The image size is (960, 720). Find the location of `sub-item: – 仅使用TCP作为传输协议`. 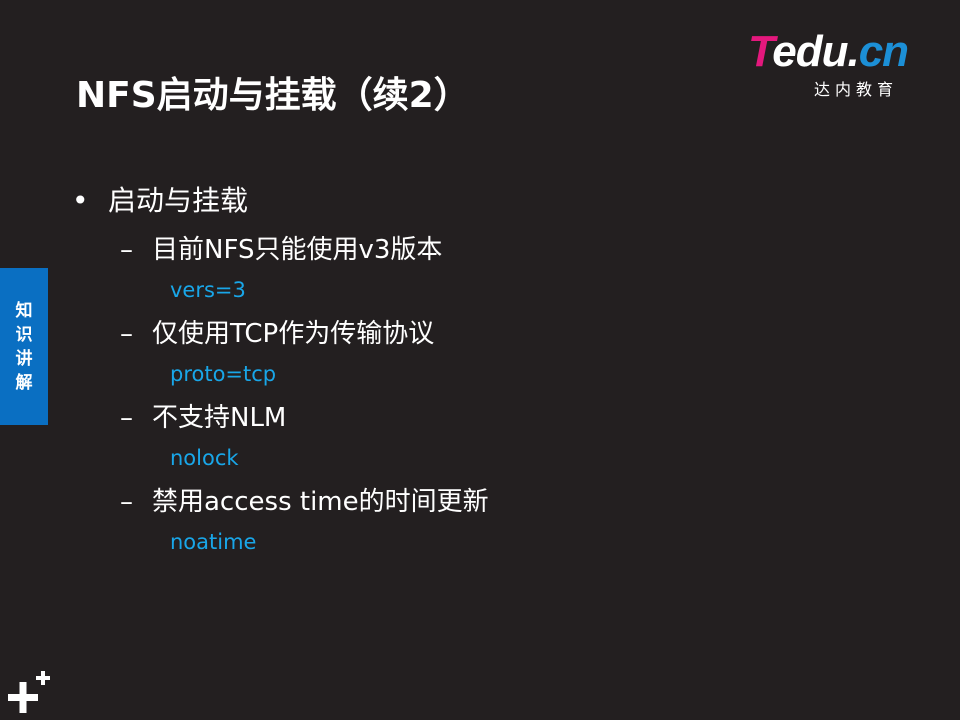

sub-item: – 仅使用TCP作为传输协议 is located at coordinates (526, 334).